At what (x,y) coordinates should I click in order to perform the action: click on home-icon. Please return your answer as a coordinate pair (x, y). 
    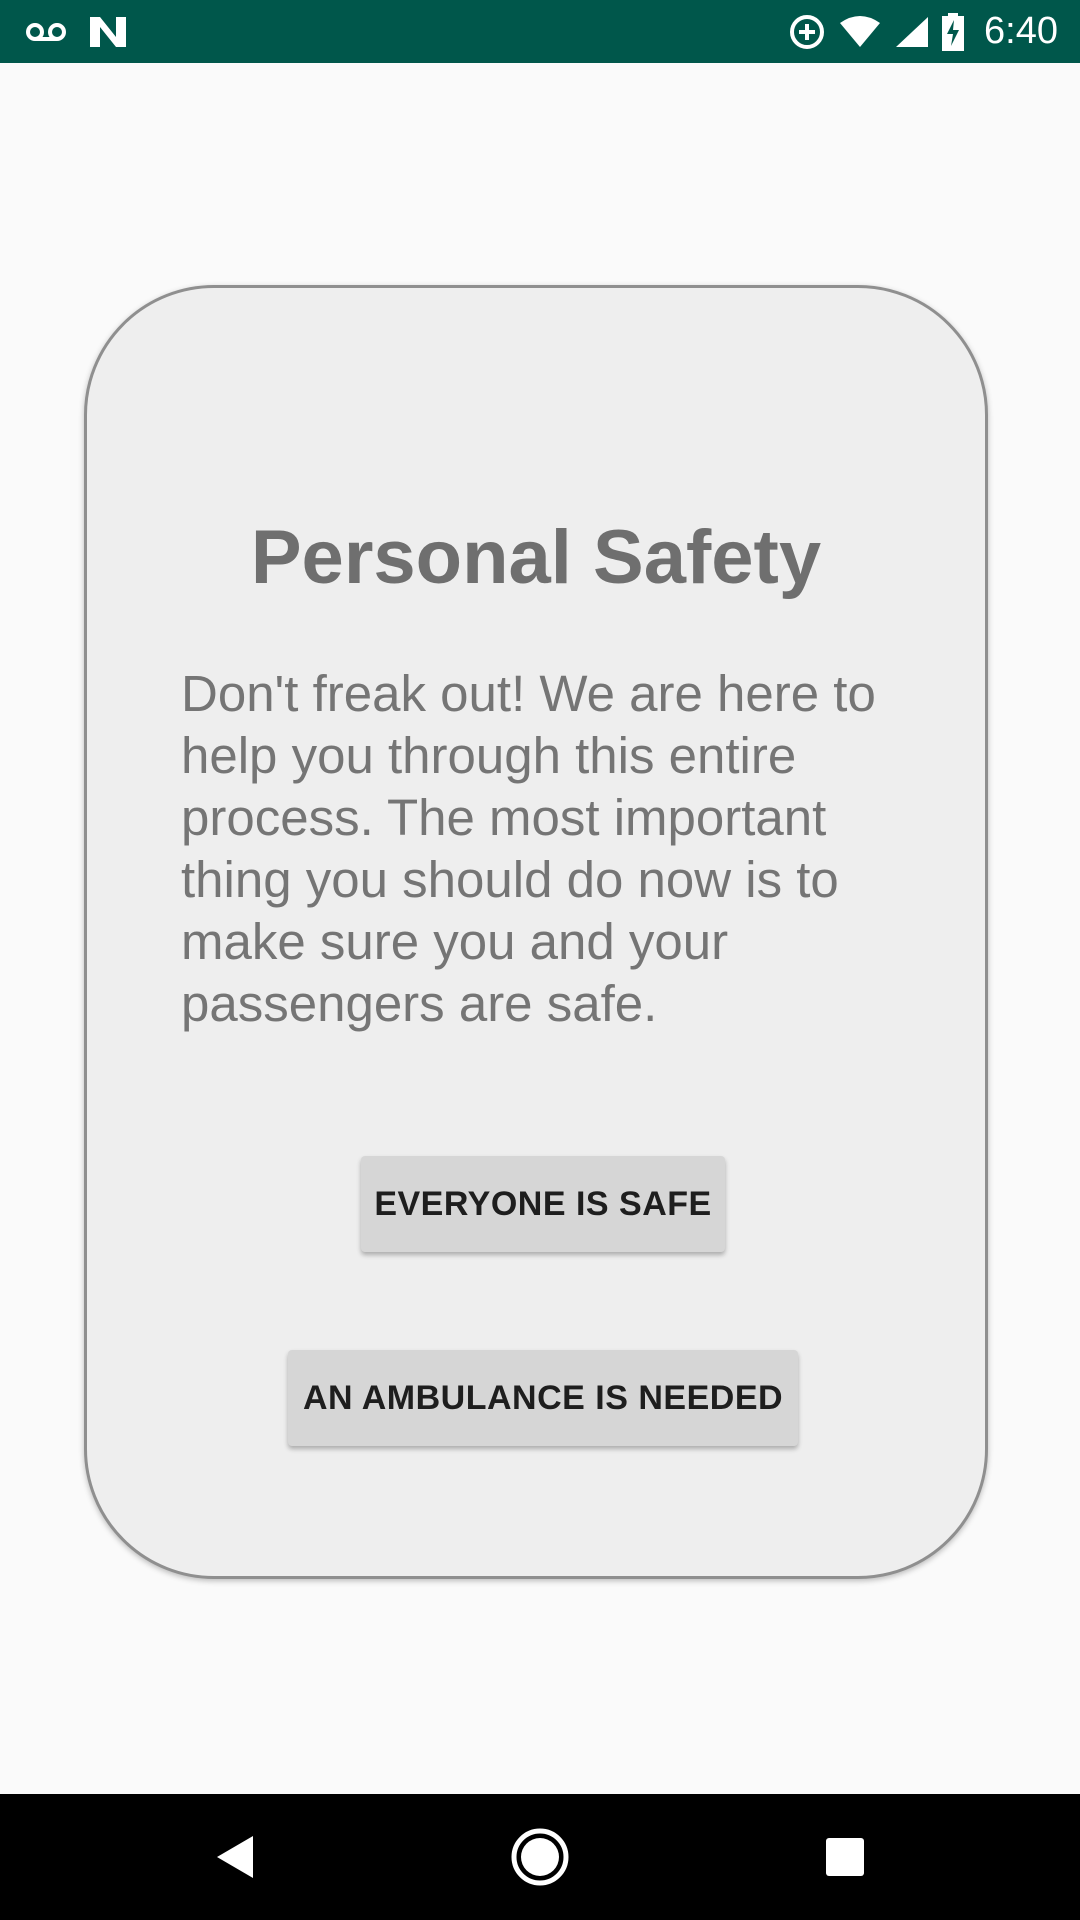
    Looking at the image, I should click on (540, 1857).